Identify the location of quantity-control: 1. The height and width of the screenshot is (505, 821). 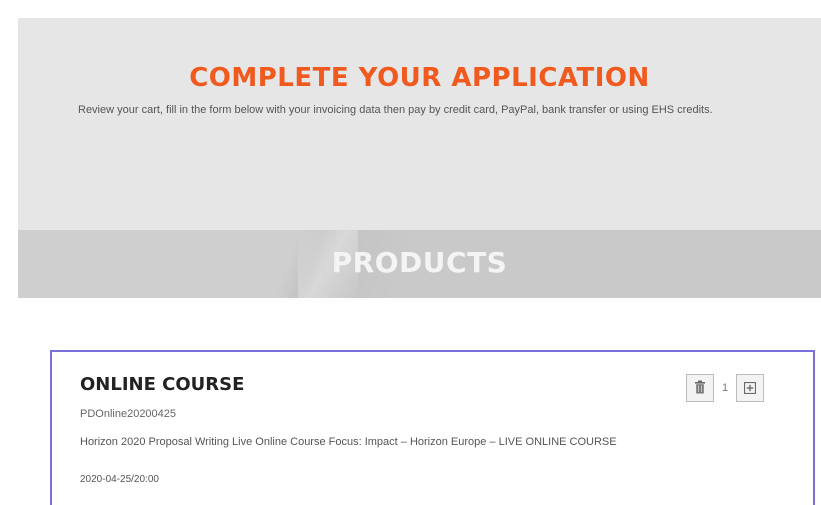
(725, 388).